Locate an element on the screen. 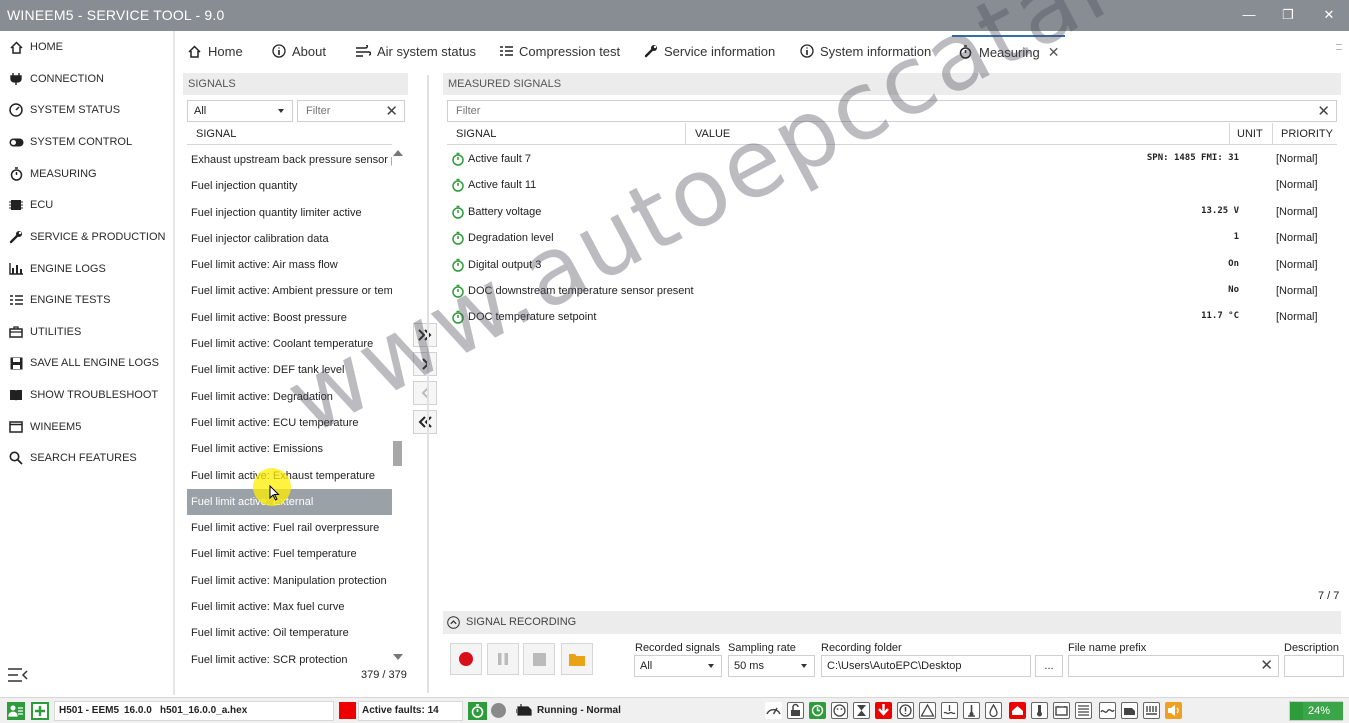 The image size is (1349, 723). sidebar-item-ecu: ECU is located at coordinates (90, 205).